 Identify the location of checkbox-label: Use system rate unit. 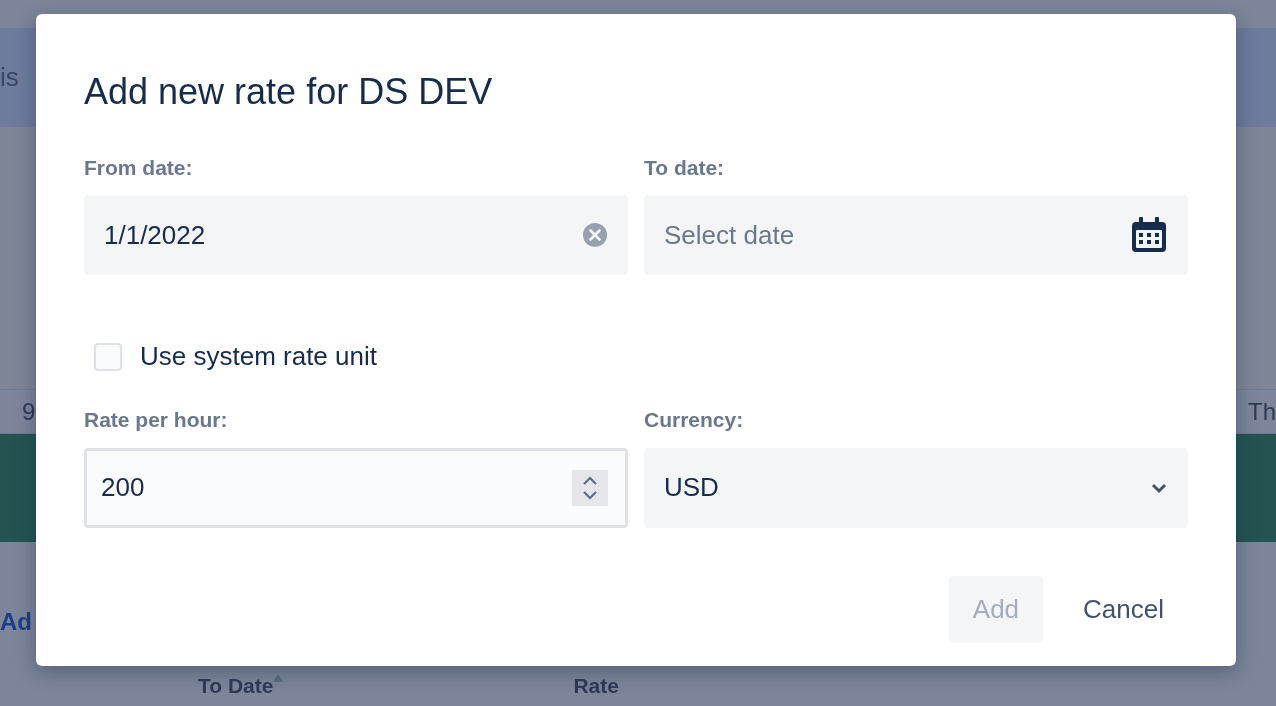
(258, 357).